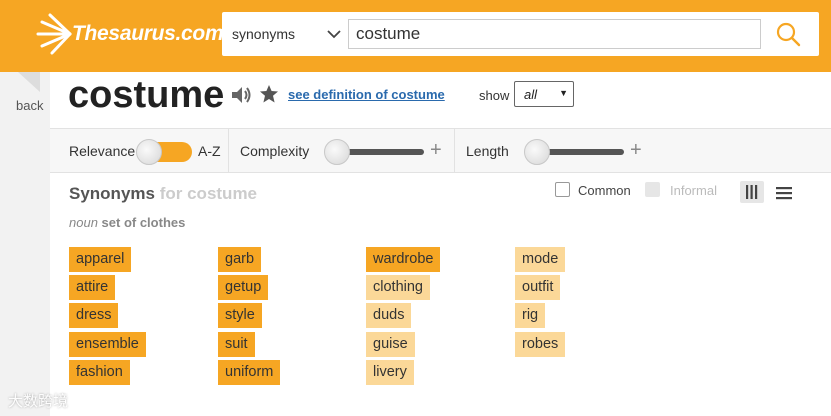  I want to click on sun-rays-icon, so click(54, 34).